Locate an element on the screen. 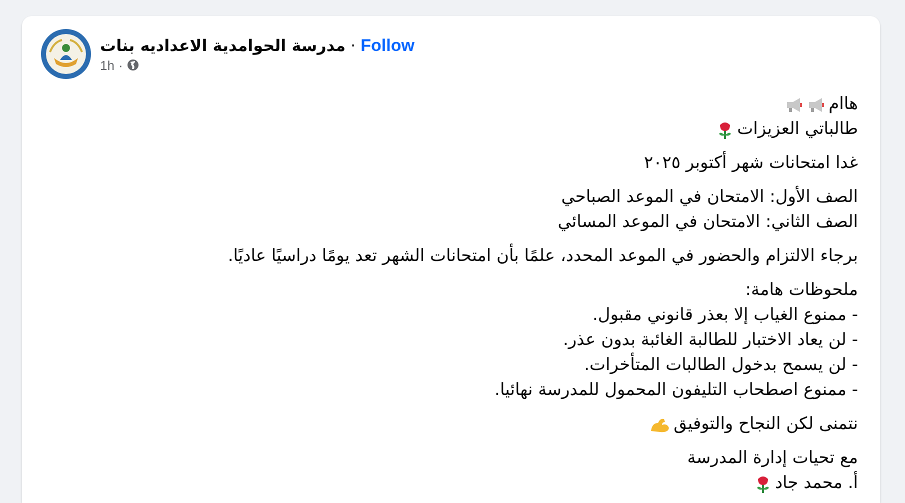  post-text-line: برجاء الالتزام والحضور في الموعد المحدد، علمًا بأن امتحانات الشهر تعد يومًا دراسيًا عاديًا. is located at coordinates (543, 256).